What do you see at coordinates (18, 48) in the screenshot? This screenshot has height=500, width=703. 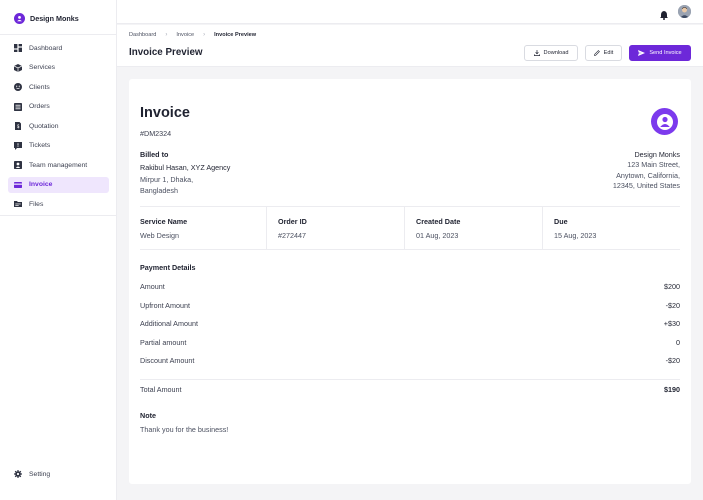 I see `dashboard-icon` at bounding box center [18, 48].